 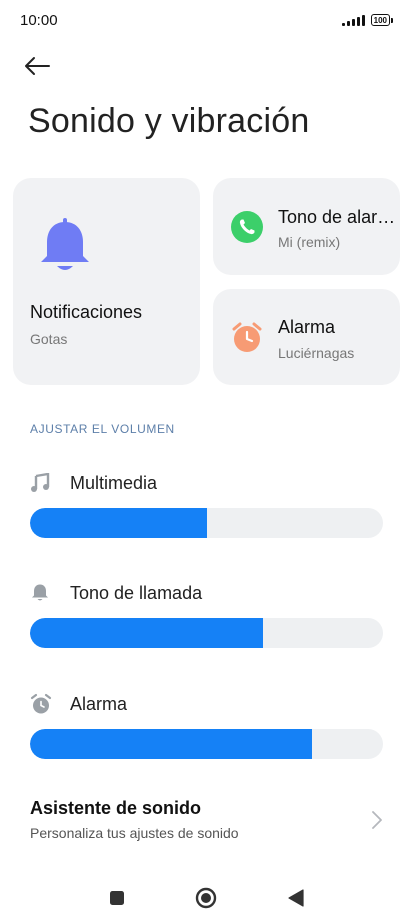 I want to click on status-bar: 10:00 100, so click(x=206, y=20).